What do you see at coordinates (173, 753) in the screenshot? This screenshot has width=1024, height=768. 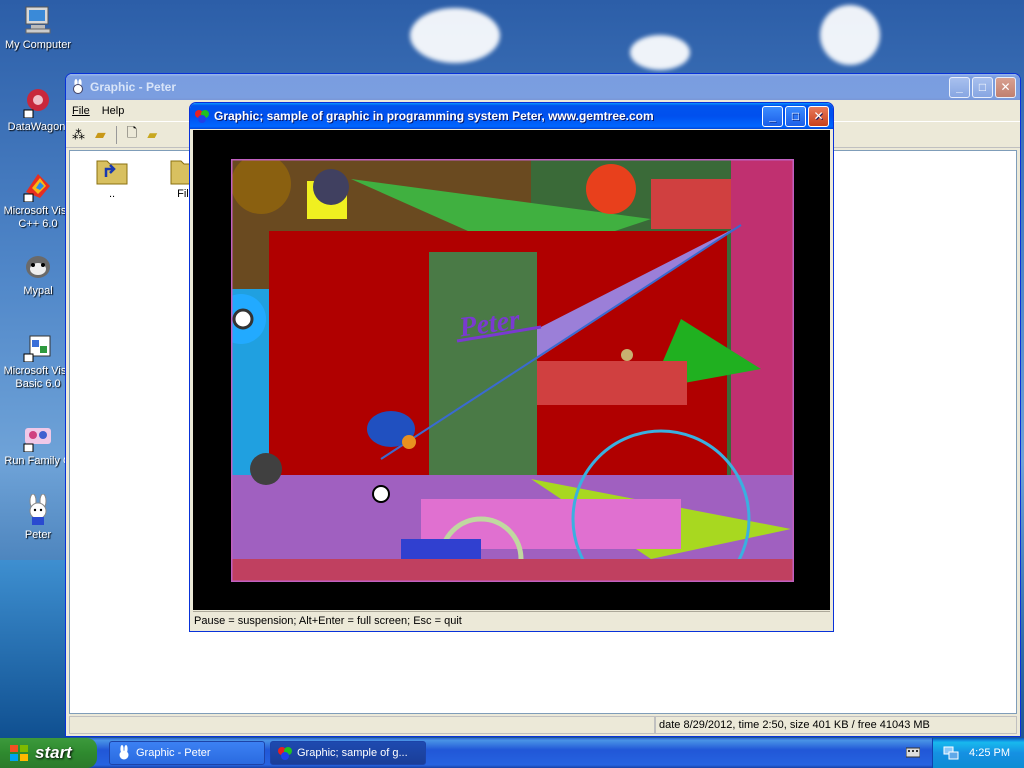 I see `taskbar-item-label: Graphic - Peter` at bounding box center [173, 753].